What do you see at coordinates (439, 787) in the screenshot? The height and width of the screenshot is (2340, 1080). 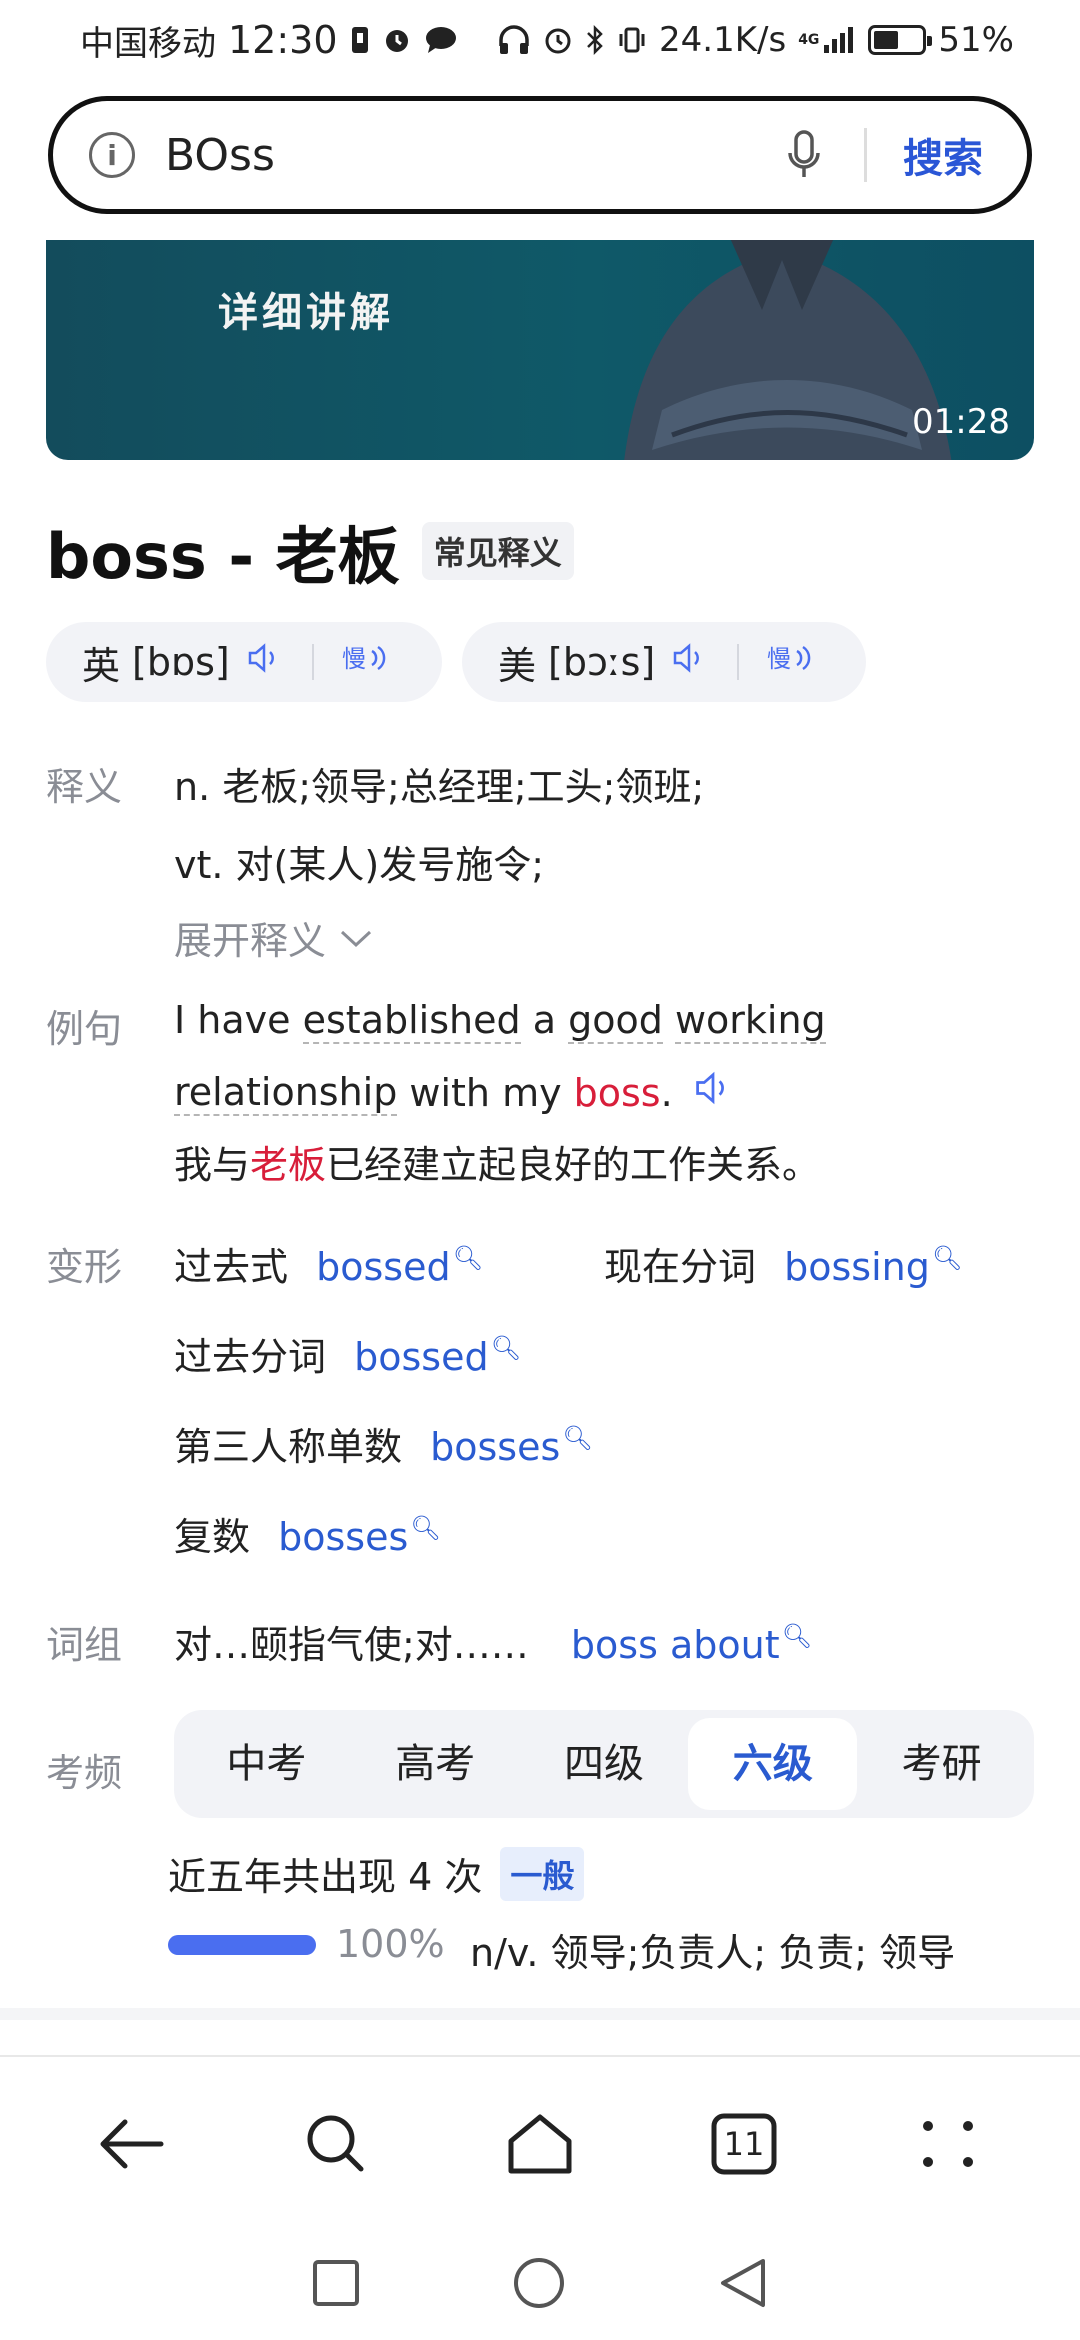 I see `definition-line: n. 老板;领导;总经理;工头;领班;` at bounding box center [439, 787].